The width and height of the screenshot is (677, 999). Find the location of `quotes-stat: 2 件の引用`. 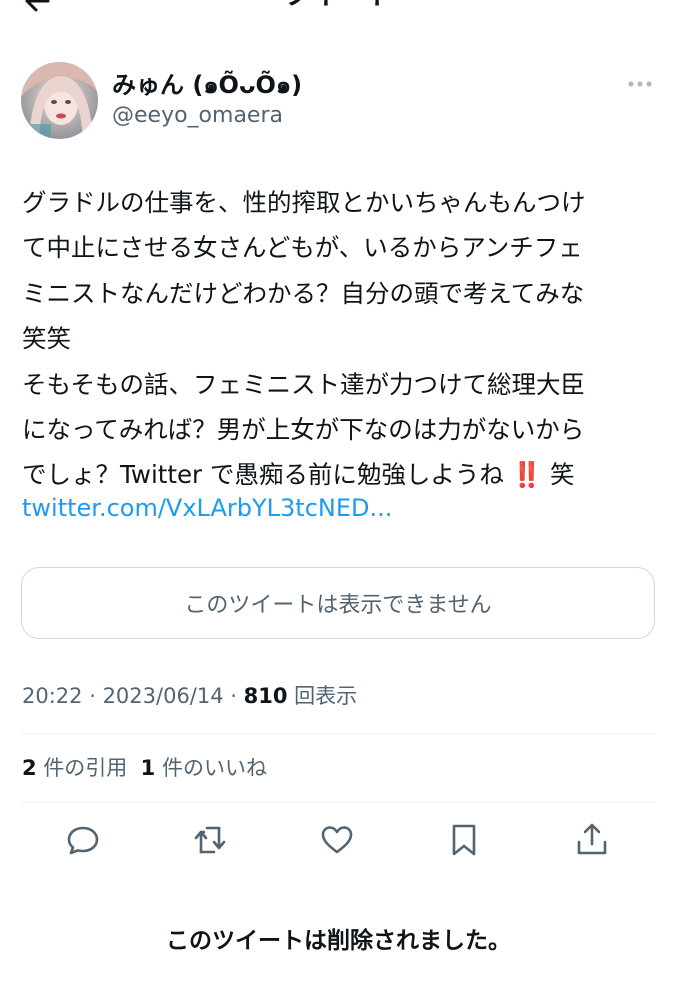

quotes-stat: 2 件の引用 is located at coordinates (74, 768).